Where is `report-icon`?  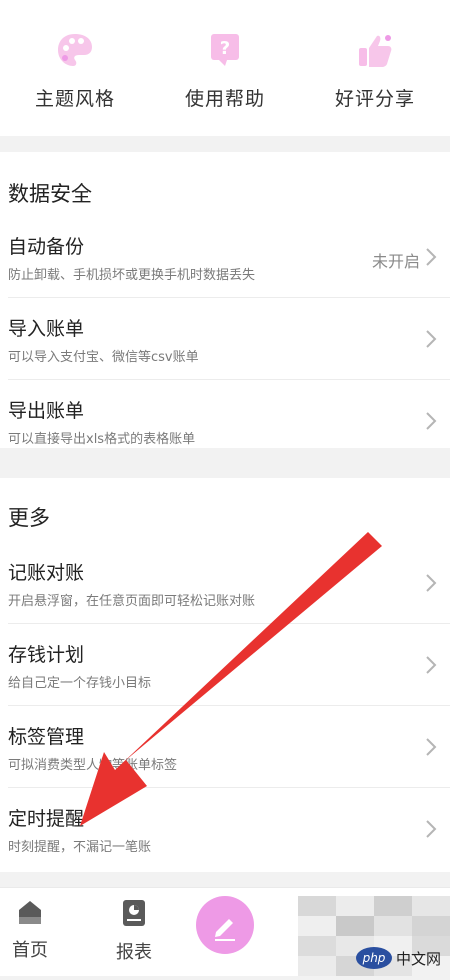 report-icon is located at coordinates (134, 913).